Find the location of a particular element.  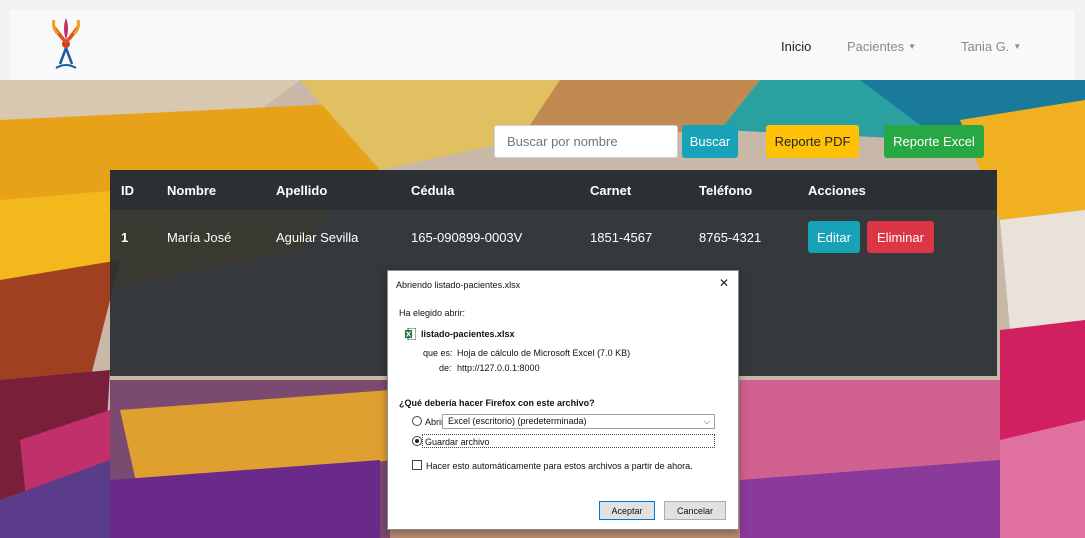

edit-button: Editar is located at coordinates (834, 237).